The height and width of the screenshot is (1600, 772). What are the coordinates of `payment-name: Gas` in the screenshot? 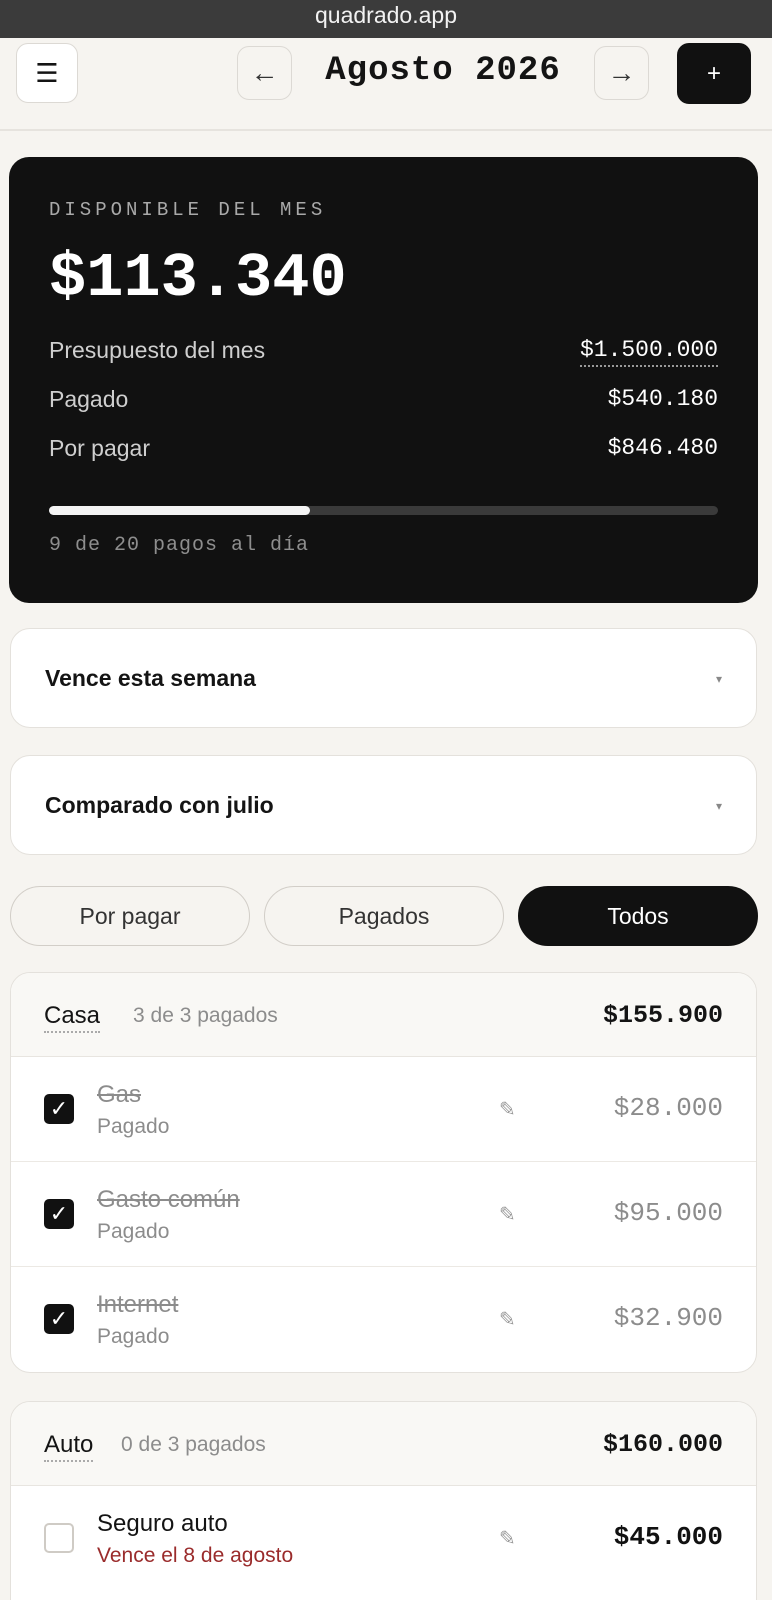 It's located at (119, 1094).